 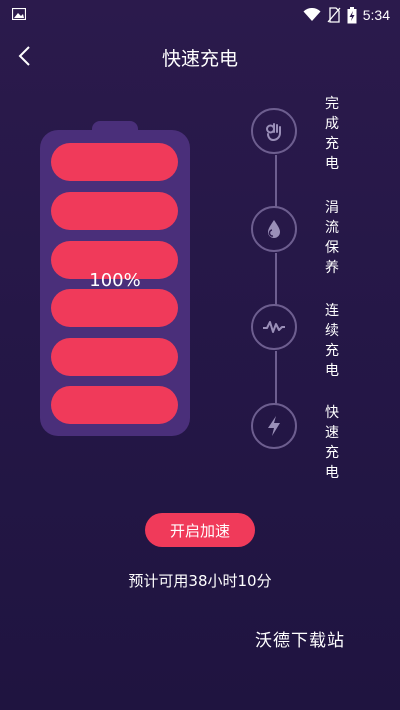 What do you see at coordinates (376, 15) in the screenshot?
I see `status-time: 5:34` at bounding box center [376, 15].